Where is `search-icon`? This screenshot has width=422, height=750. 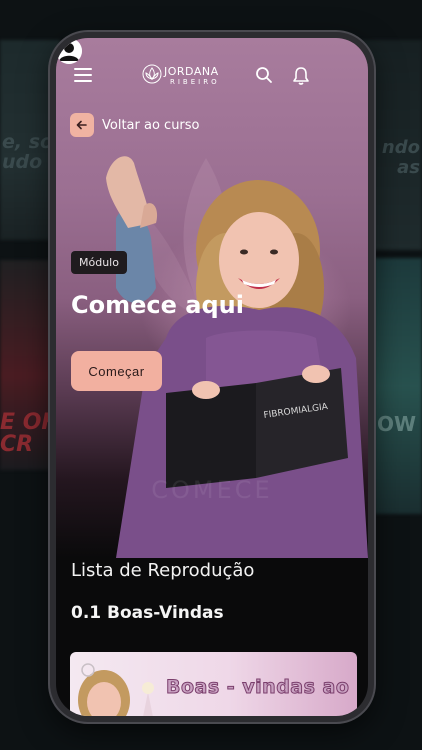
search-icon is located at coordinates (265, 76).